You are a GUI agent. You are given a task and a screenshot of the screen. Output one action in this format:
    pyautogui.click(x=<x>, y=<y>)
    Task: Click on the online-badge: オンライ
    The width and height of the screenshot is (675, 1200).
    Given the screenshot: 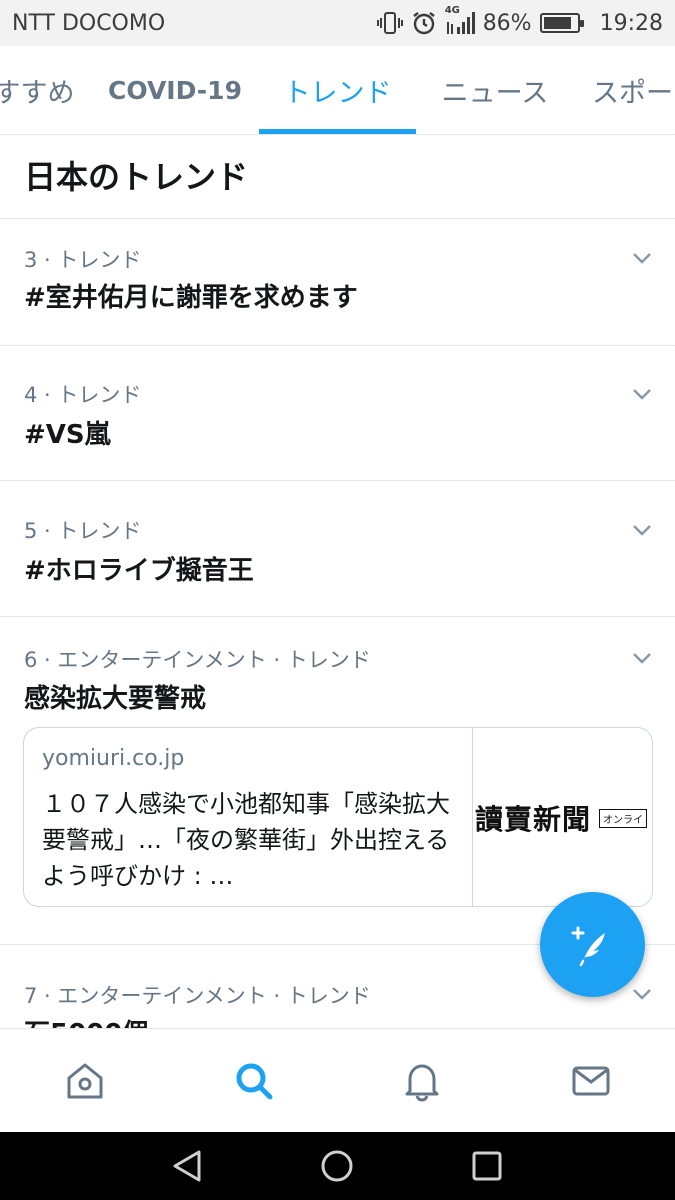 What is the action you would take?
    pyautogui.click(x=623, y=818)
    